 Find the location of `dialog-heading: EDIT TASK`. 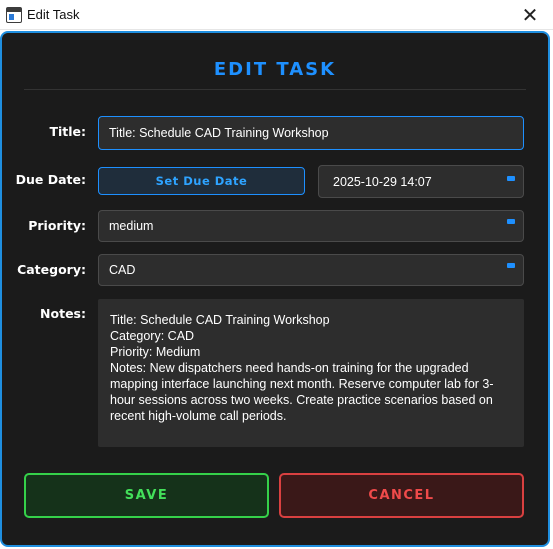

dialog-heading: EDIT TASK is located at coordinates (275, 69).